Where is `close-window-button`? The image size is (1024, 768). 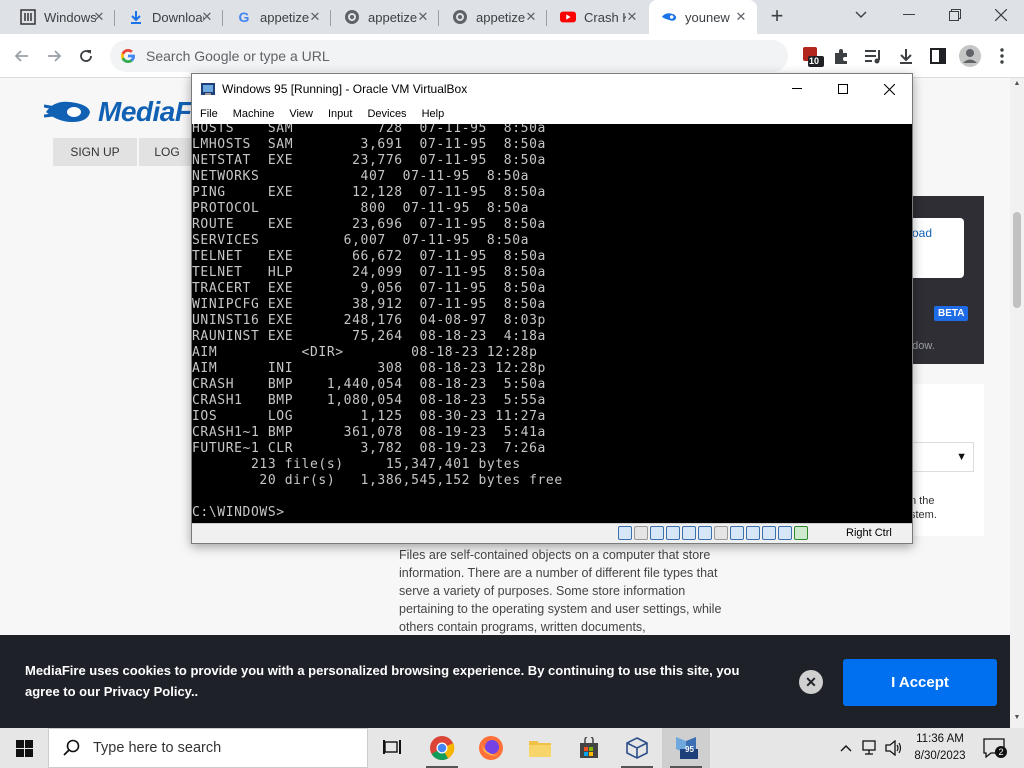 close-window-button is located at coordinates (1001, 15).